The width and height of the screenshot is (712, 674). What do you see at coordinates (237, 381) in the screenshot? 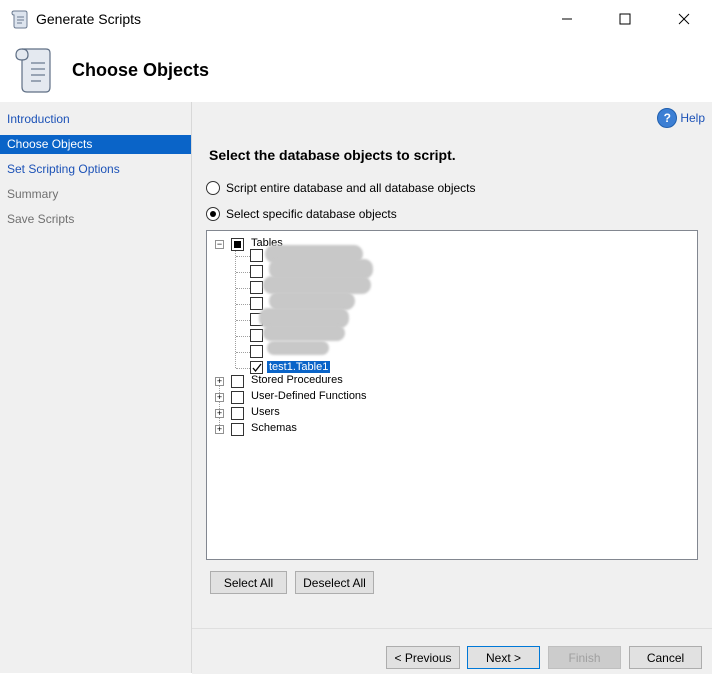
I see `stored-procedures-checkbox` at bounding box center [237, 381].